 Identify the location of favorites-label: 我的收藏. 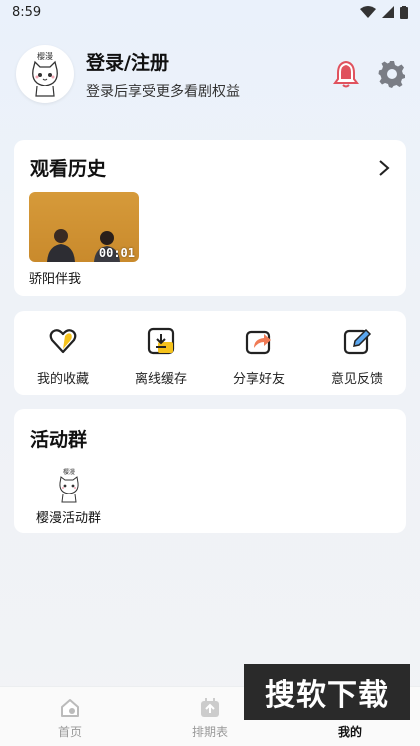
(62, 379).